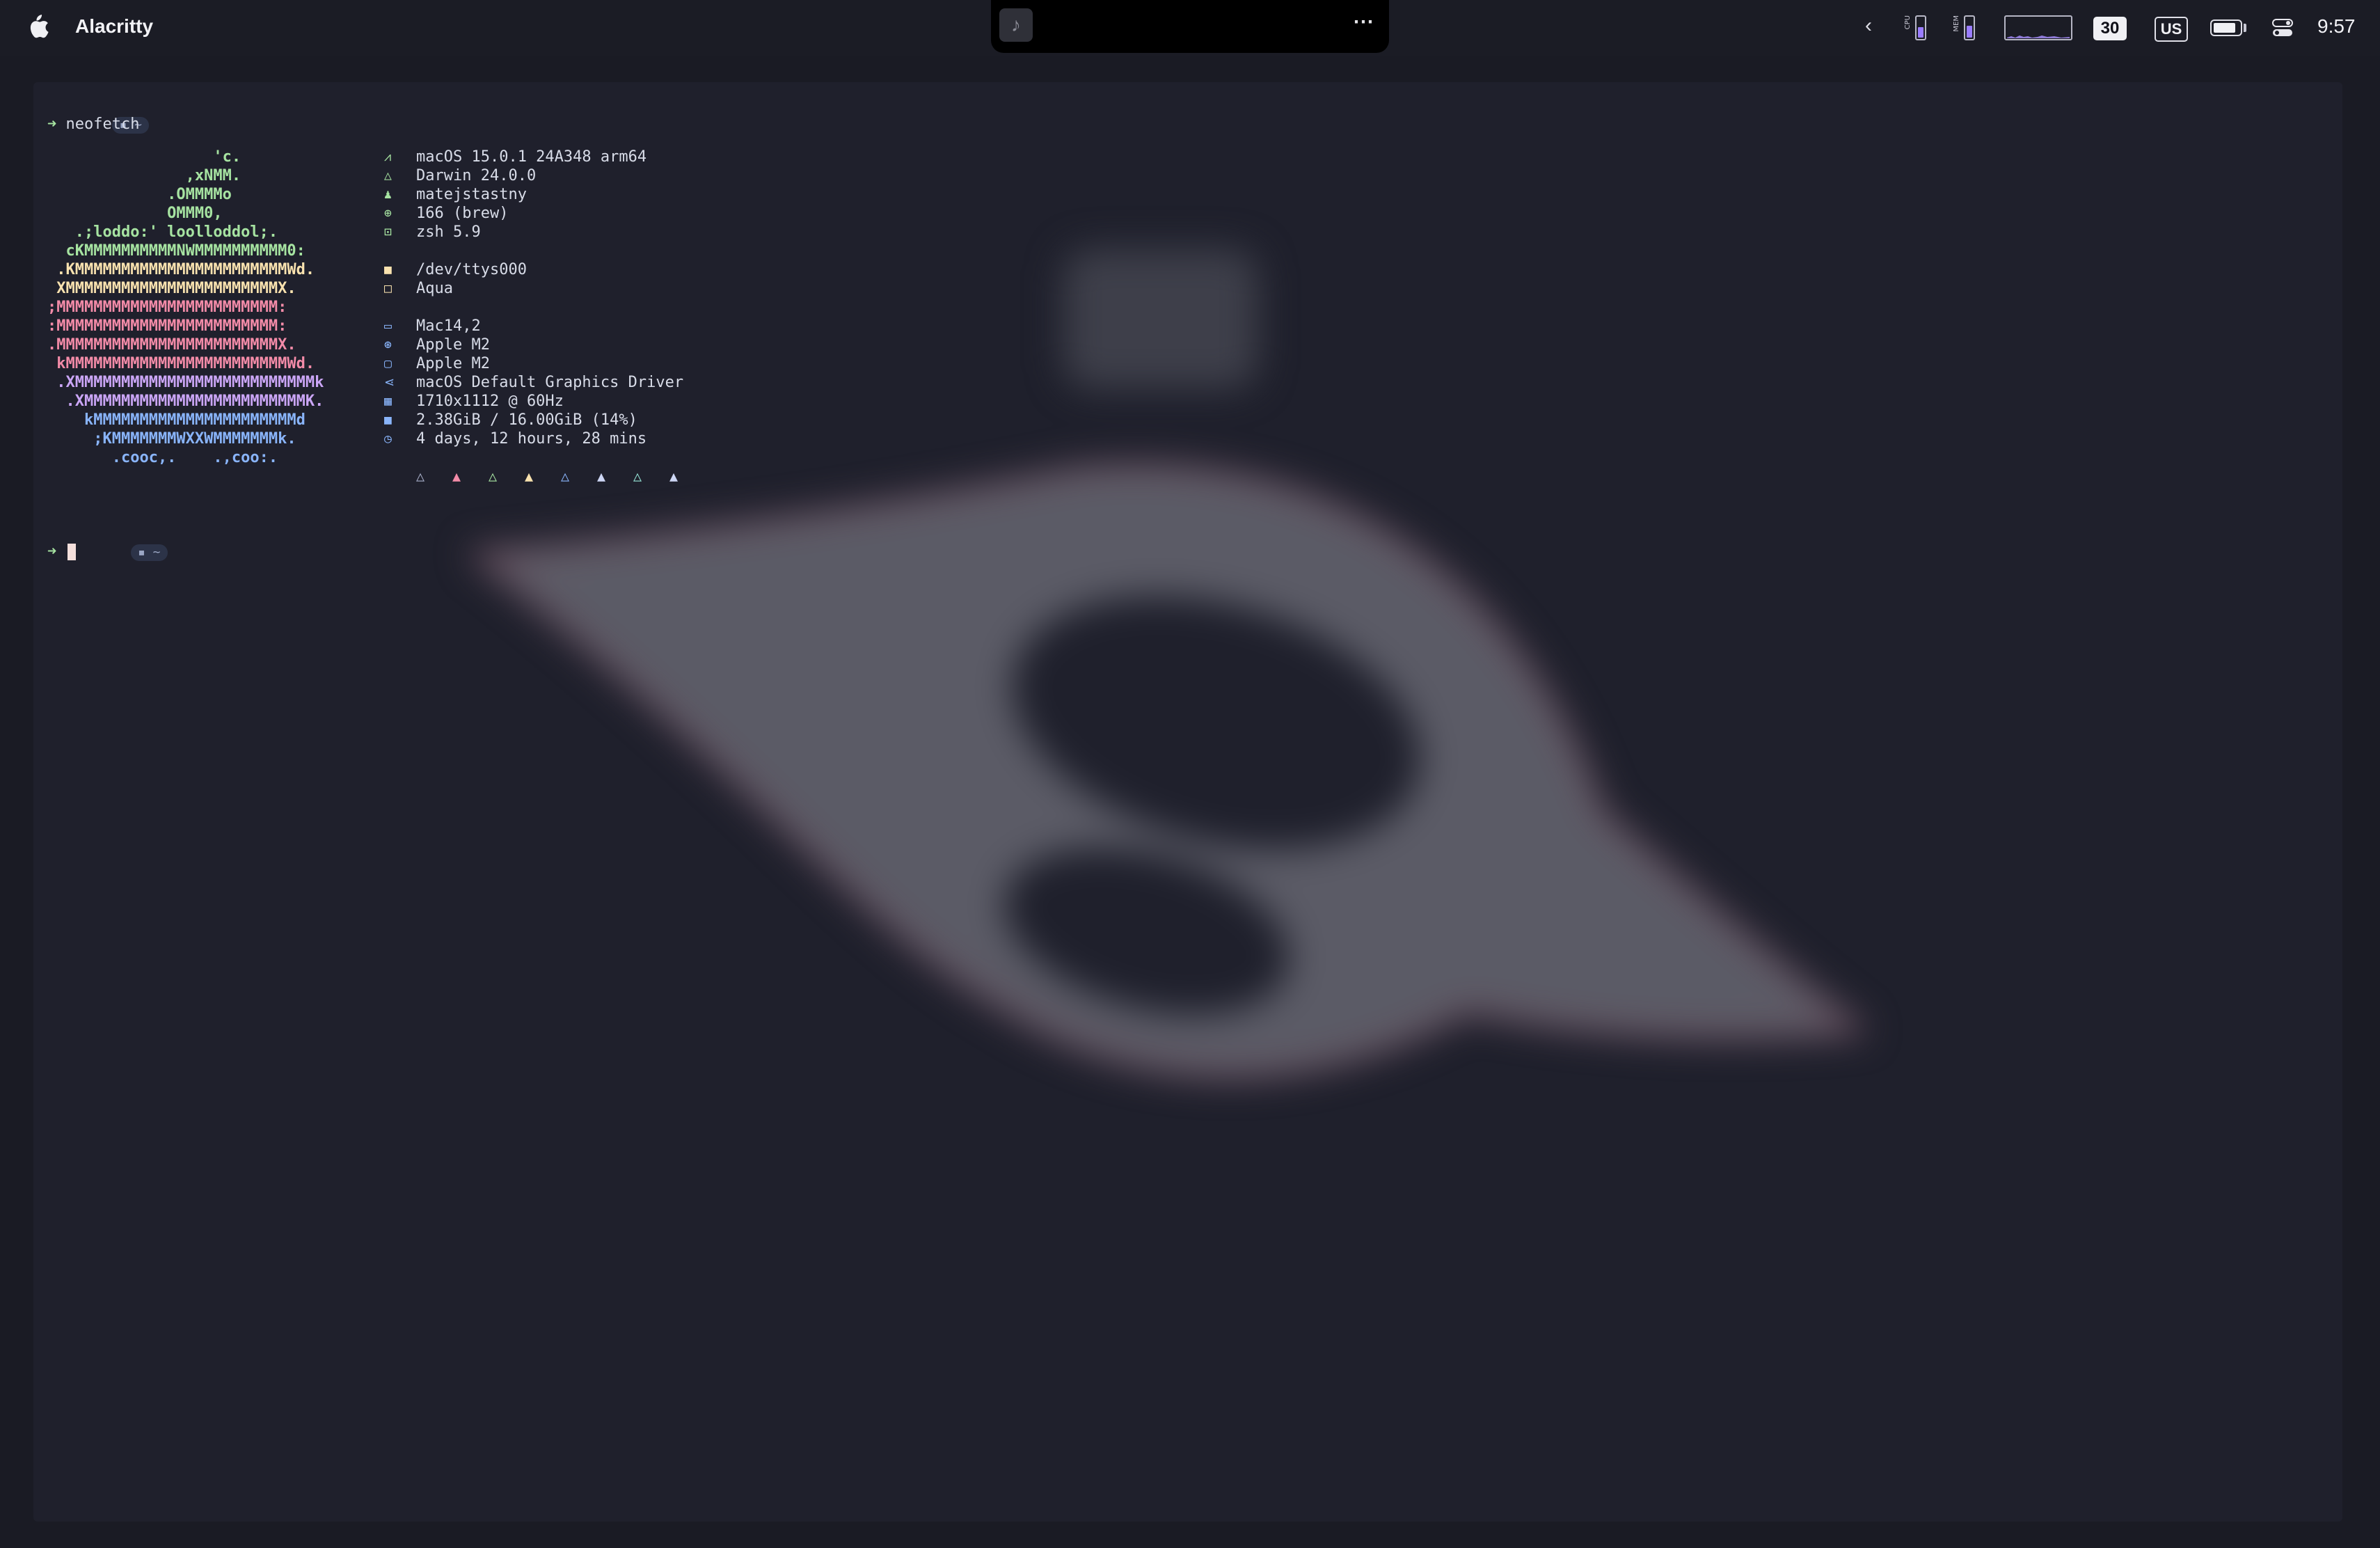 The image size is (2380, 1548). Describe the element at coordinates (540, 194) in the screenshot. I see `info-line: ♟ matejstastny` at that location.